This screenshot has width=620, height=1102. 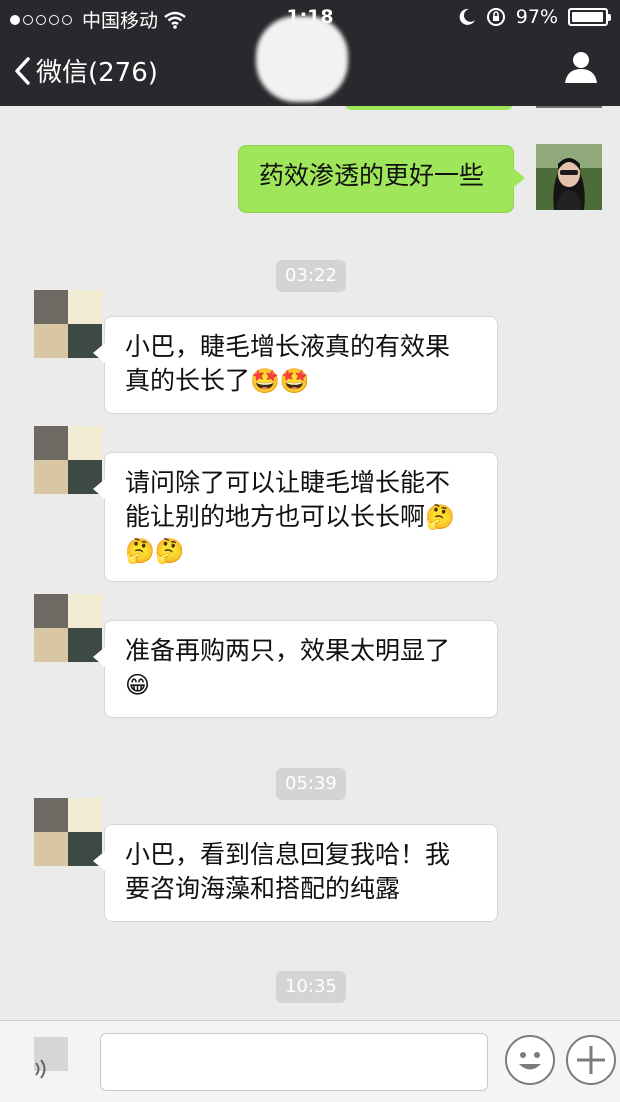 I want to click on portrait-photo, so click(x=569, y=177).